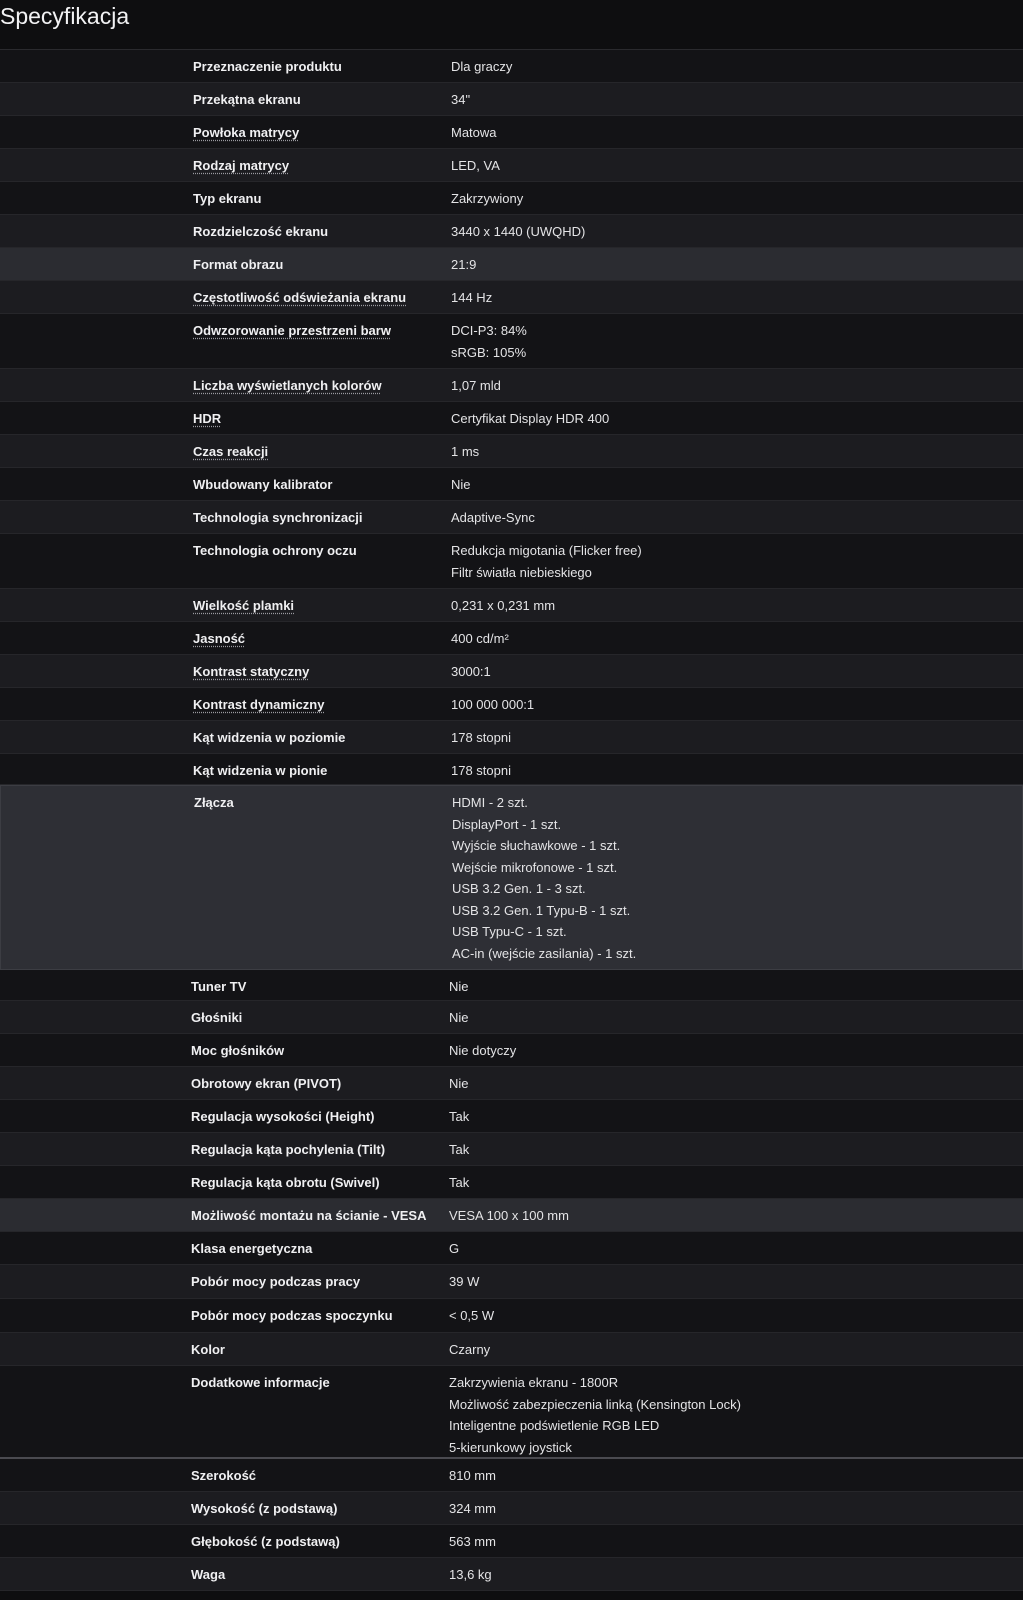 The width and height of the screenshot is (1023, 1600). I want to click on spec-value: Certyfikat Display HDR 400, so click(530, 419).